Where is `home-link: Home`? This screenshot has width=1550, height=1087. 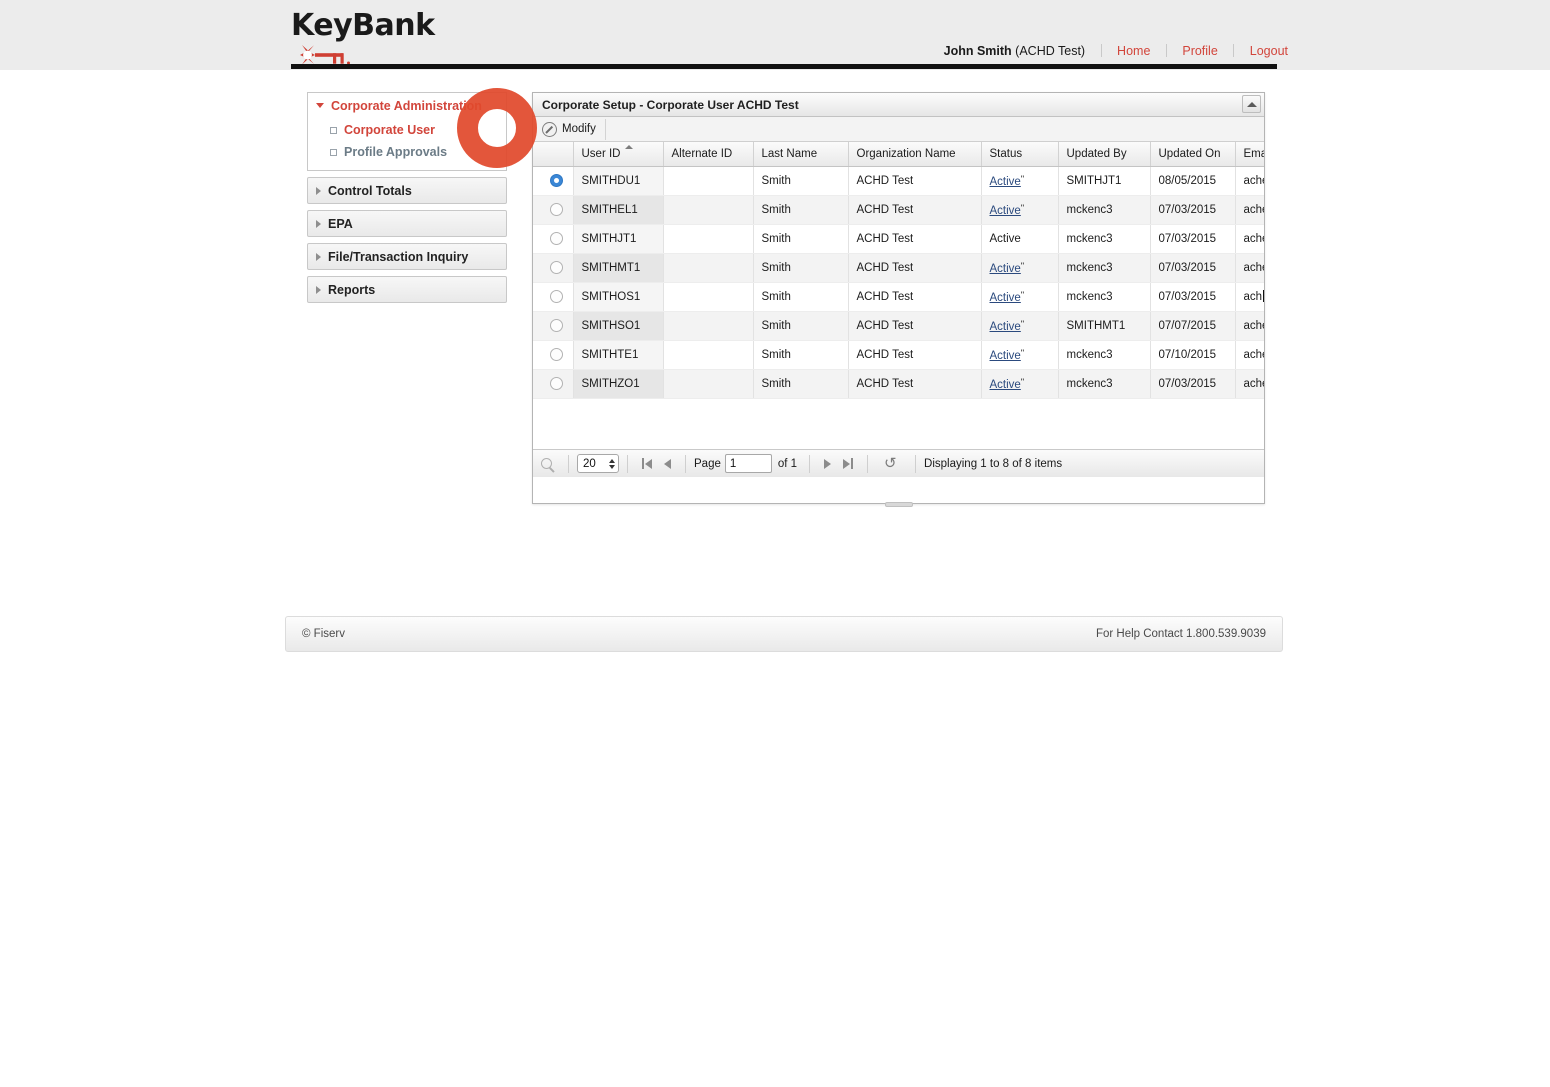 home-link: Home is located at coordinates (1133, 51).